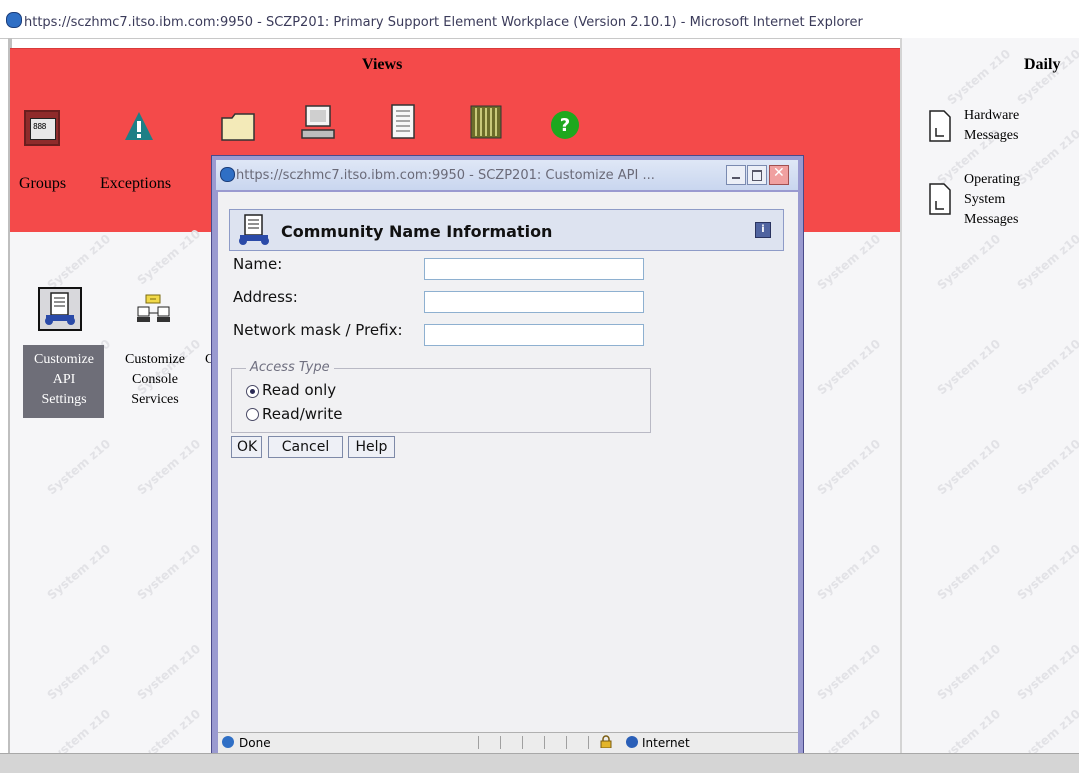 The image size is (1079, 773). I want to click on maximize-button, so click(757, 175).